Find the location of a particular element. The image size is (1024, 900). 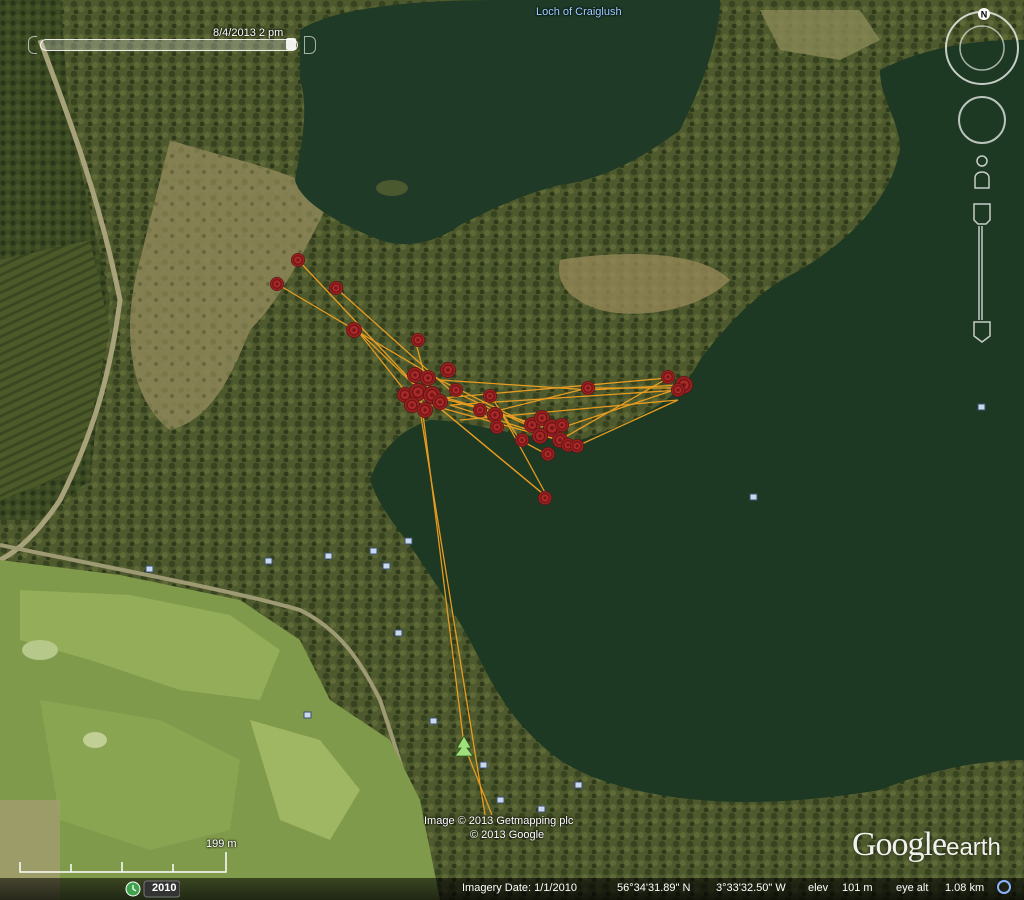

elevation-label: elev is located at coordinates (818, 888).